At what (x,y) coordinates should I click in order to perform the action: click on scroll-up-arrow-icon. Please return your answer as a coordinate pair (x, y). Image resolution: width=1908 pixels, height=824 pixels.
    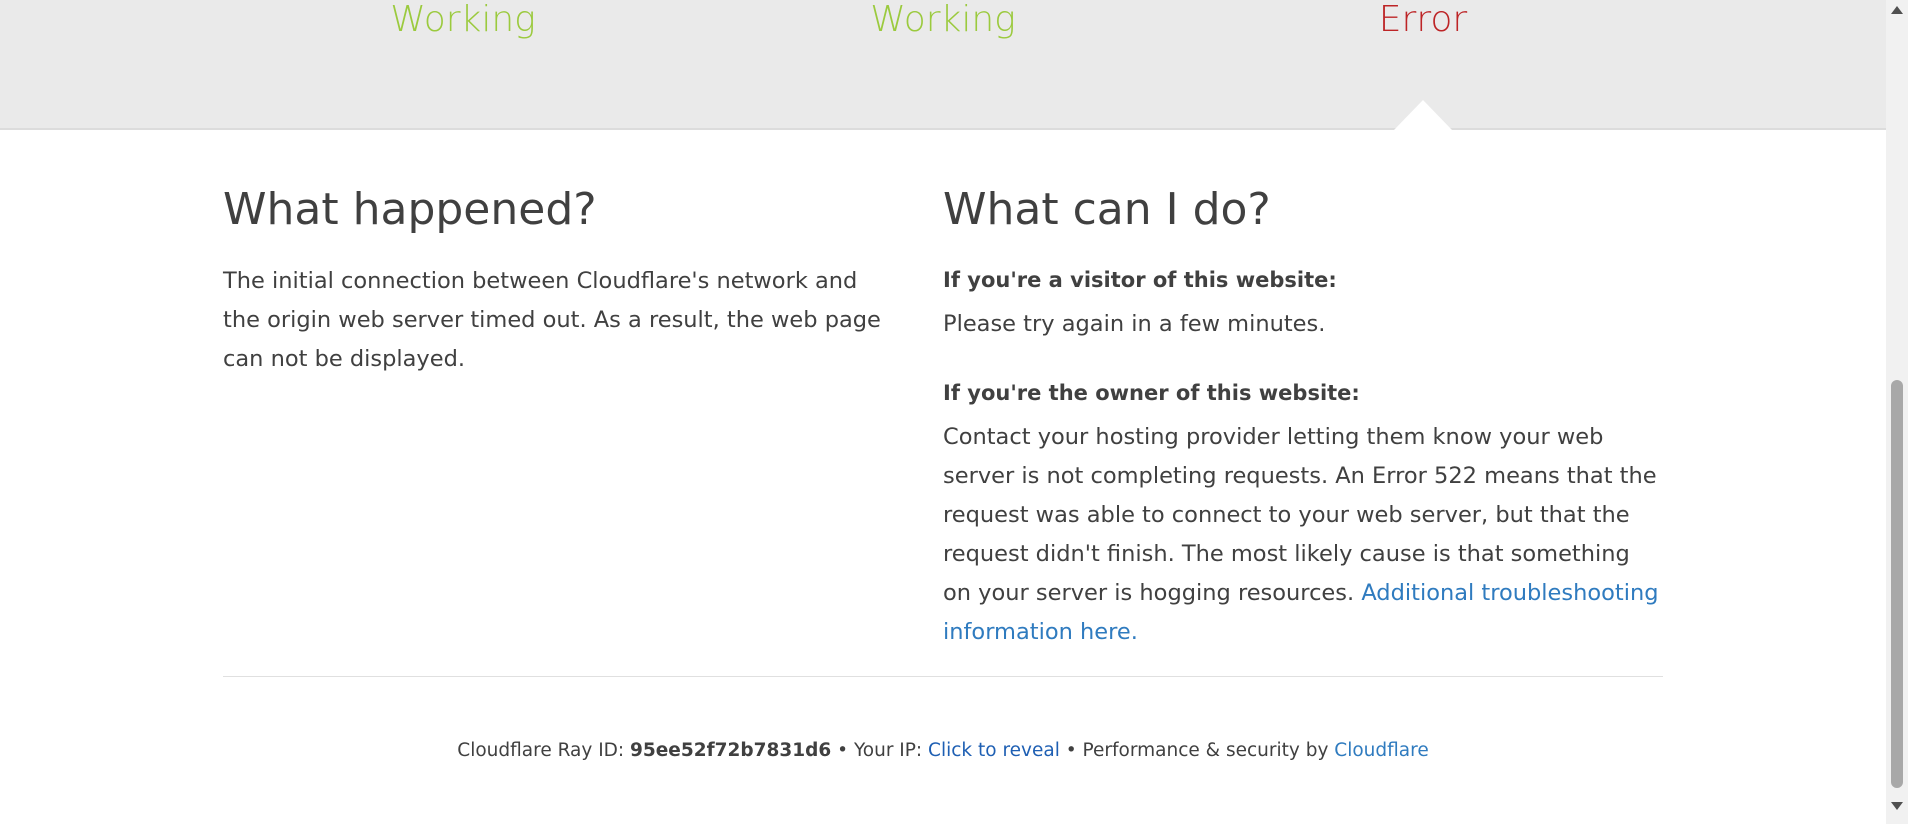
    Looking at the image, I should click on (1897, 10).